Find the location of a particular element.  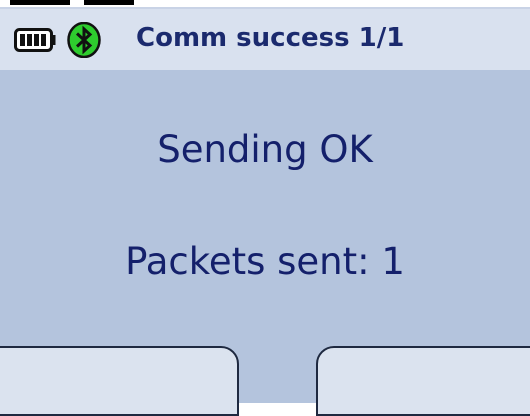

top-edge is located at coordinates (265, 3).